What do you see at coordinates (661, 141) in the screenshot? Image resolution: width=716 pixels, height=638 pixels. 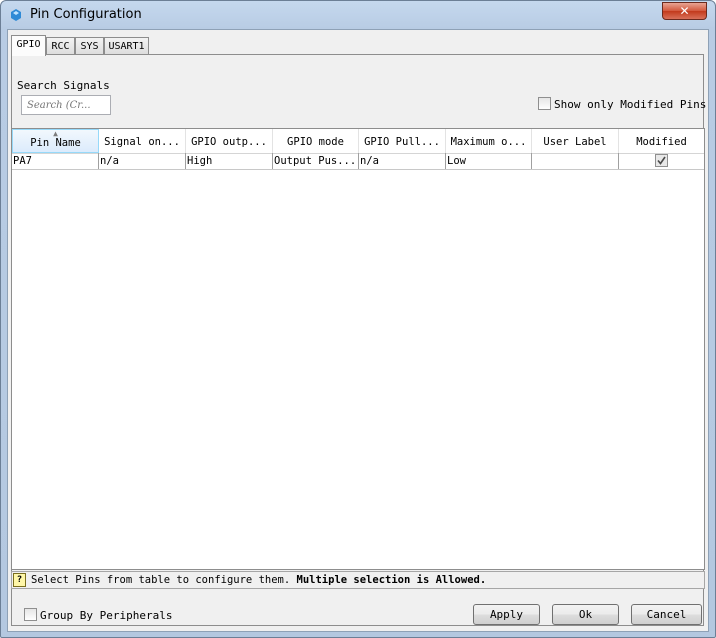 I see `column-header-modified: Modified` at bounding box center [661, 141].